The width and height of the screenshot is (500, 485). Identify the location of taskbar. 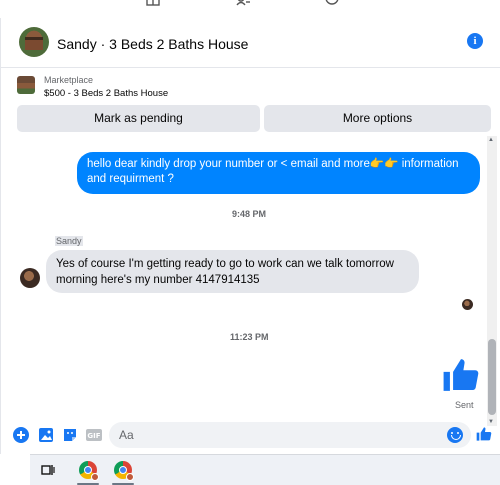
(250, 469).